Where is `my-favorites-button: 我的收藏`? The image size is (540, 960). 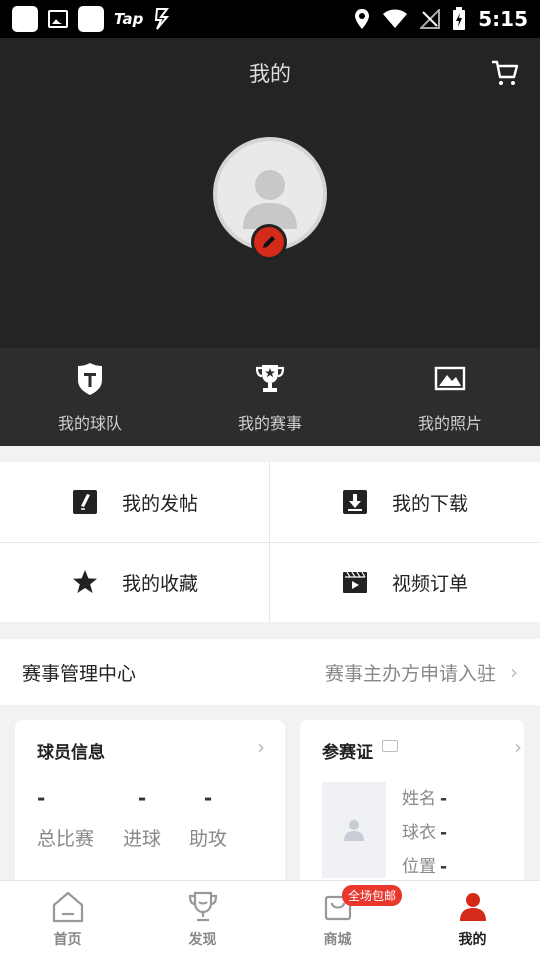
my-favorites-button: 我的收藏 is located at coordinates (135, 582).